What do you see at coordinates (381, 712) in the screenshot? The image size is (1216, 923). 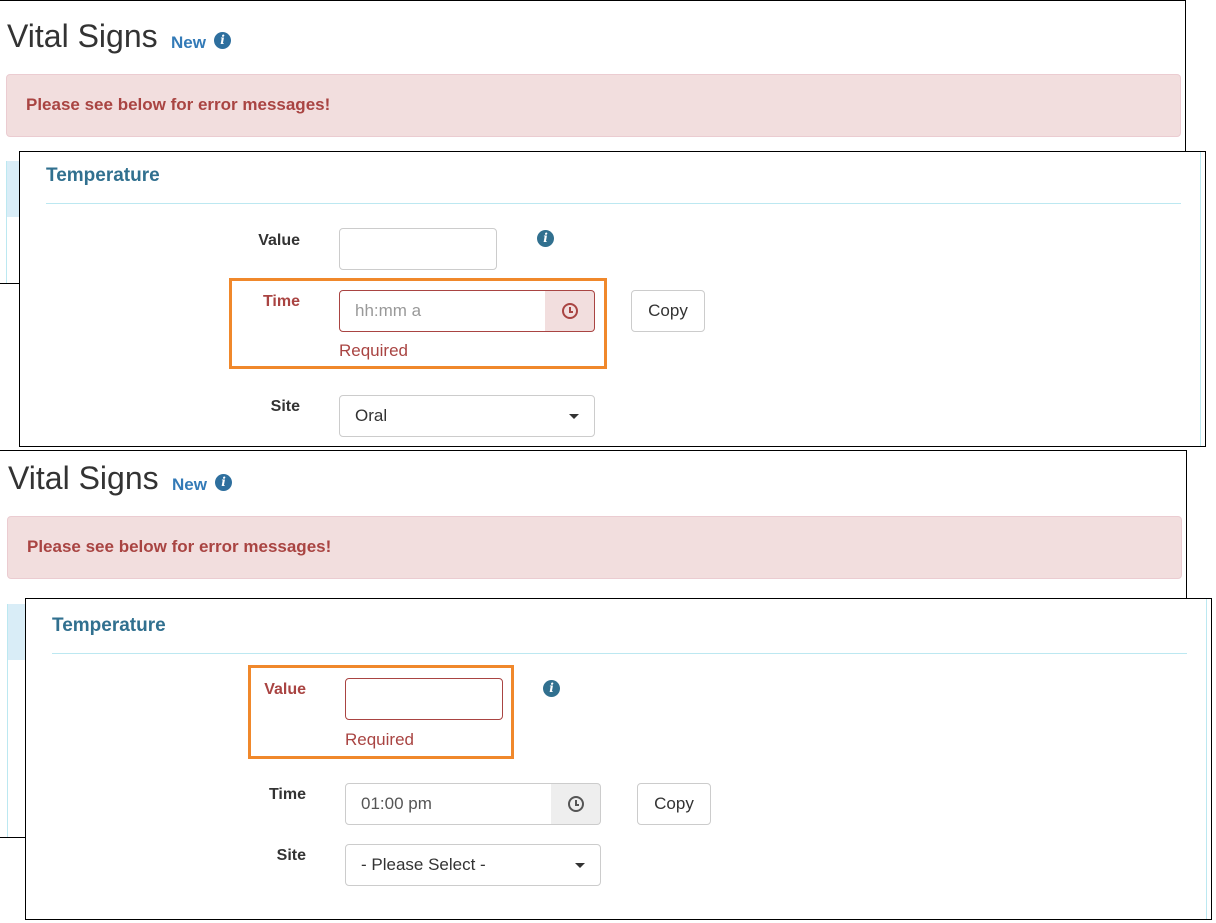 I see `value-field-highlight` at bounding box center [381, 712].